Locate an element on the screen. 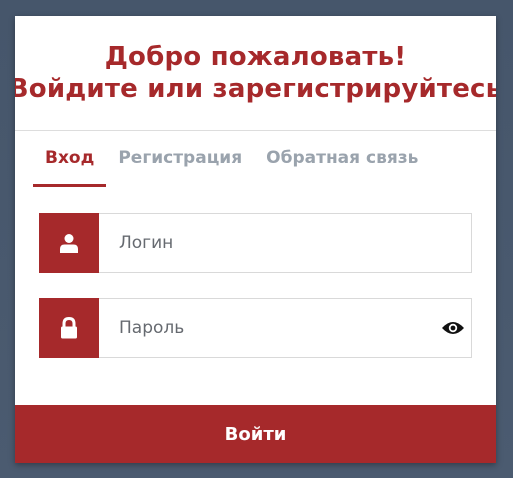  login-submit-button: Войти is located at coordinates (255, 434).